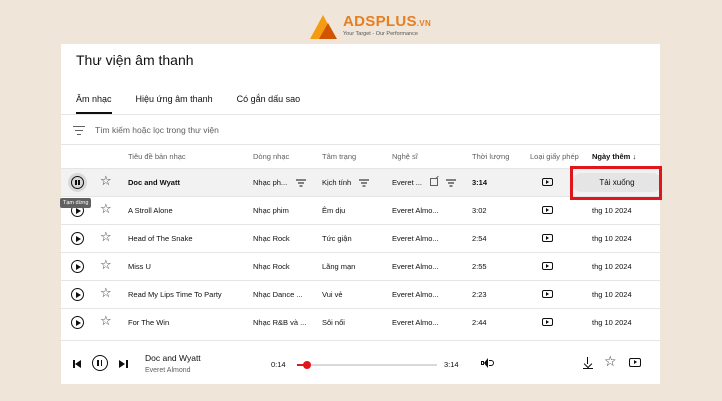 The image size is (722, 401). Describe the element at coordinates (334, 210) in the screenshot. I see `track-mood: Êm dịu` at that location.